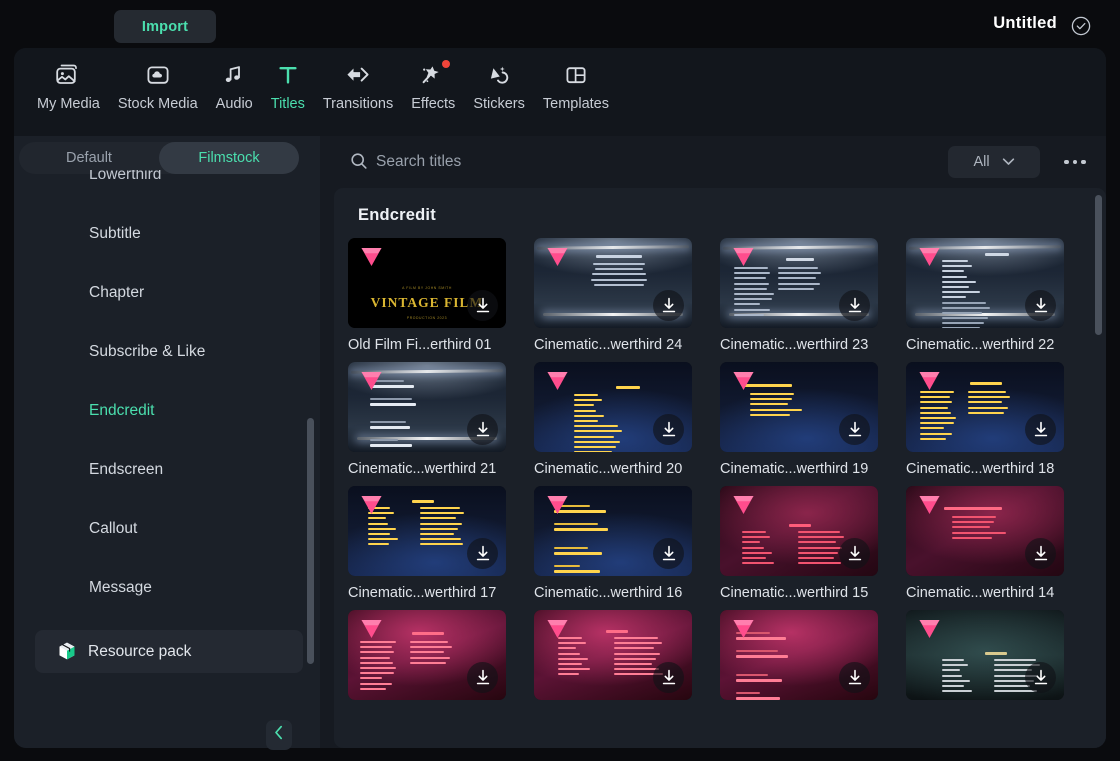  Describe the element at coordinates (234, 75) in the screenshot. I see `music-note-icon` at that location.